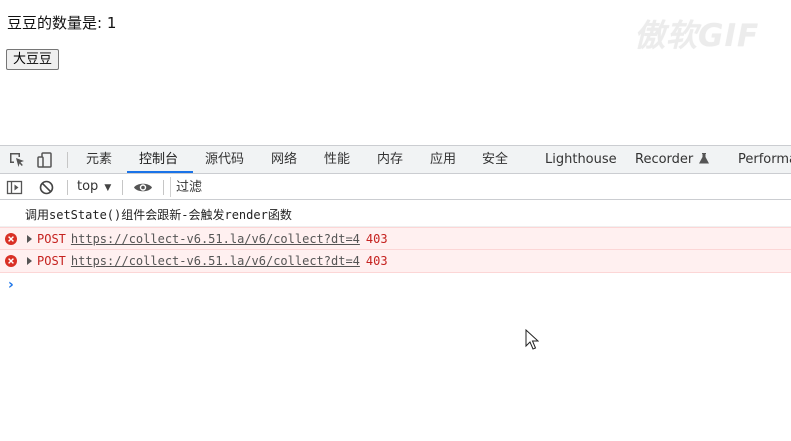  I want to click on tab-elements: 元素, so click(99, 160).